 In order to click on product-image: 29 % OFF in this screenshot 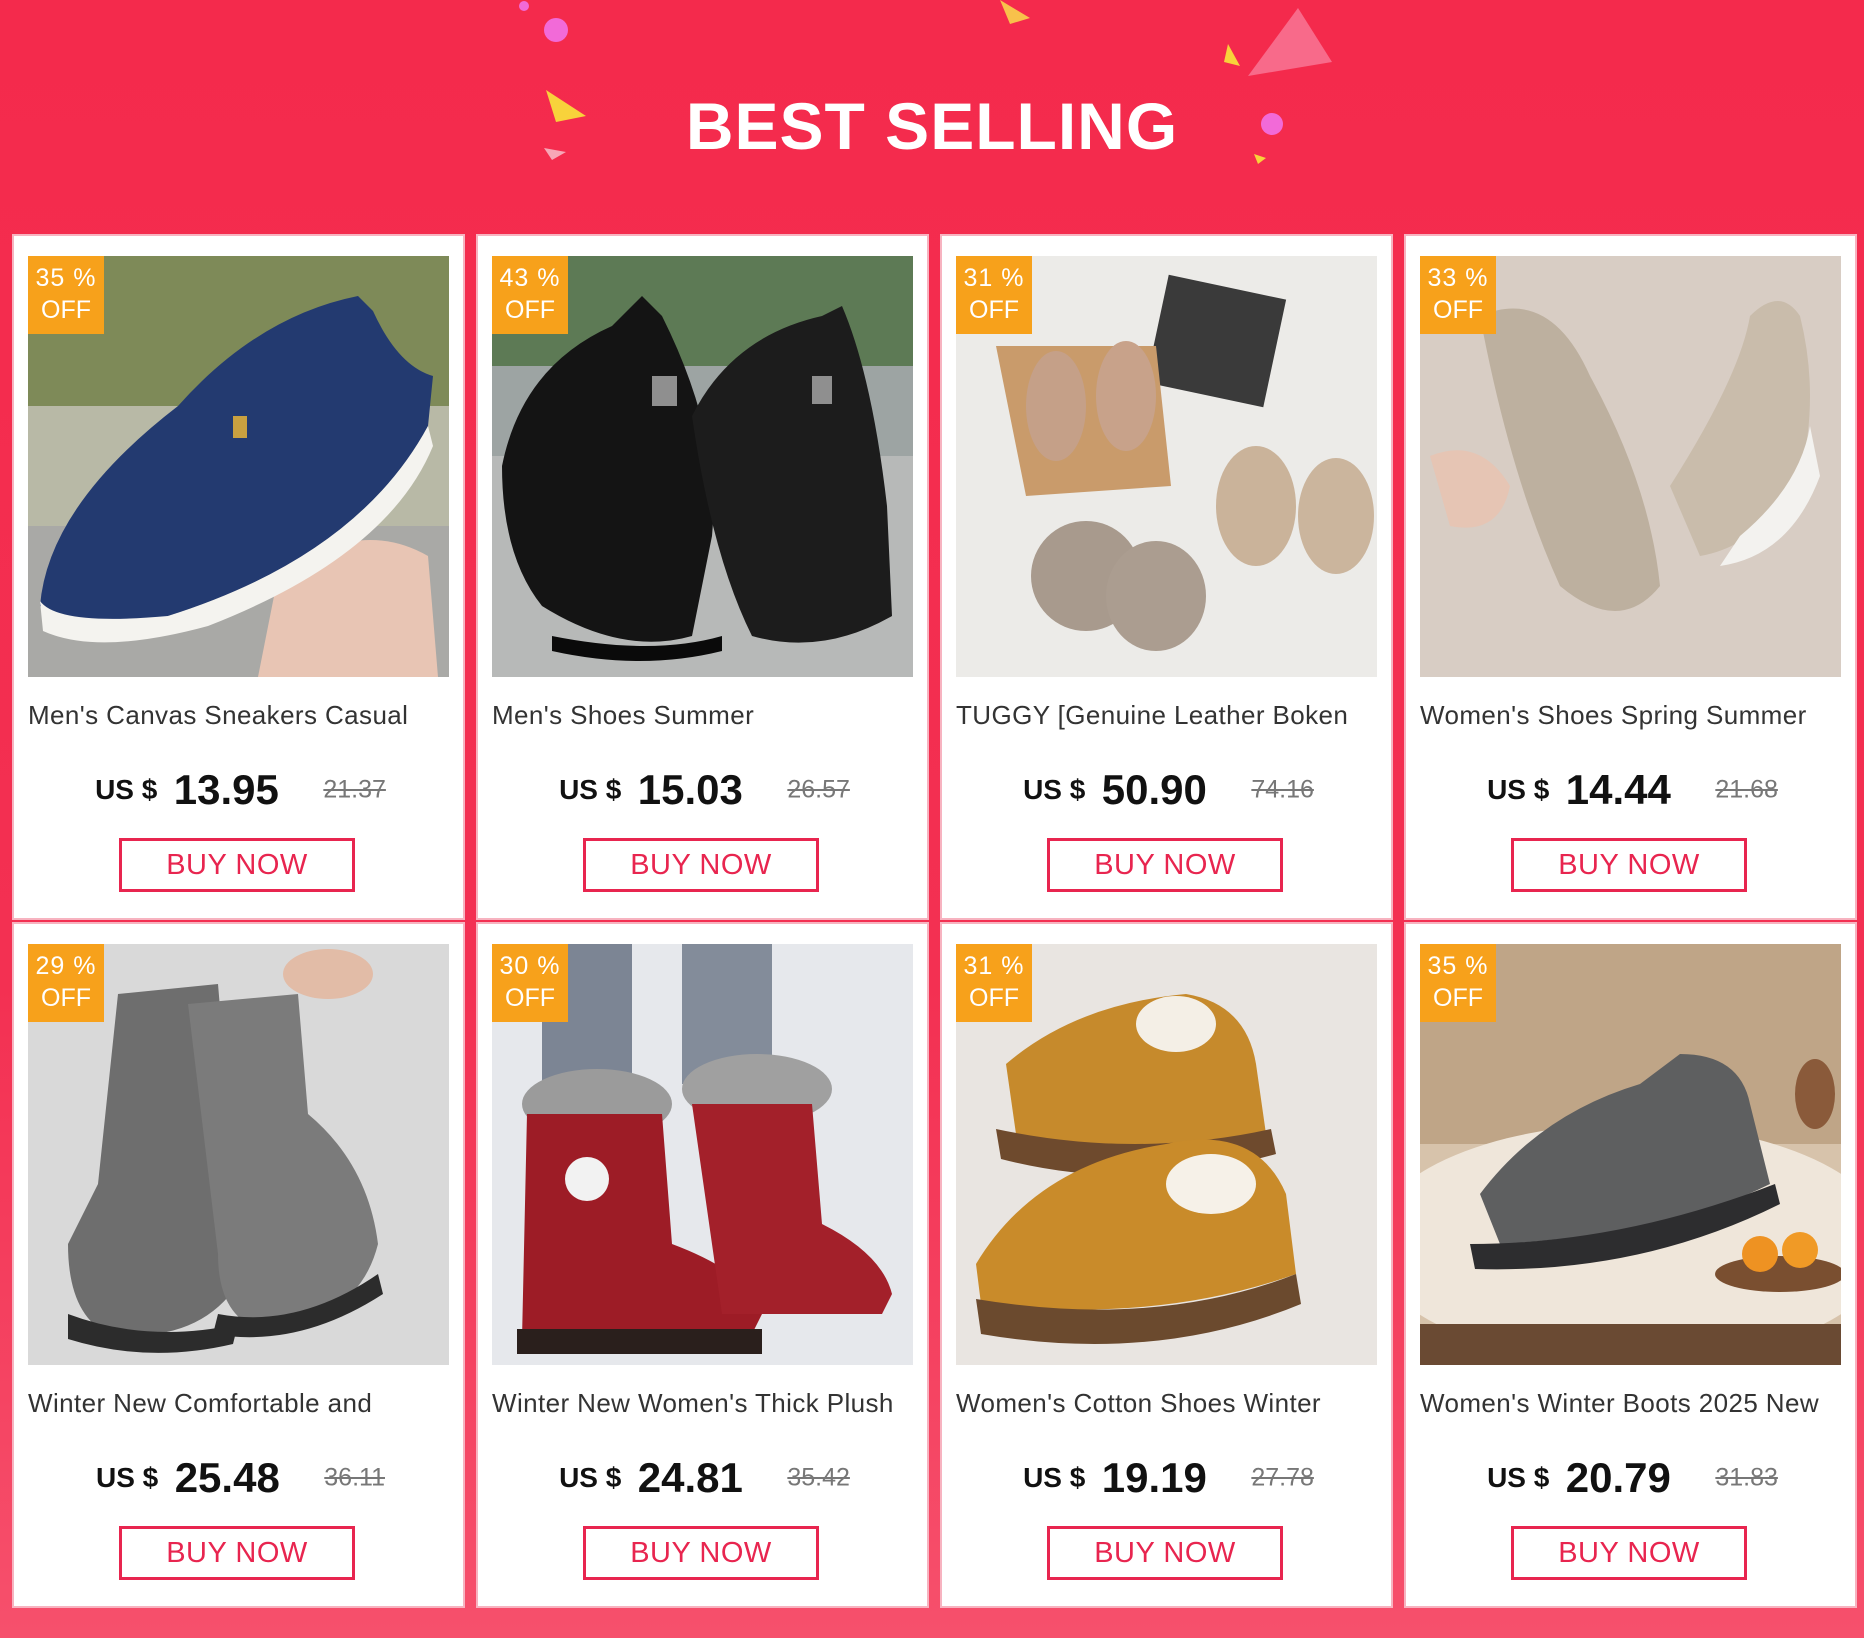, I will do `click(238, 1154)`.